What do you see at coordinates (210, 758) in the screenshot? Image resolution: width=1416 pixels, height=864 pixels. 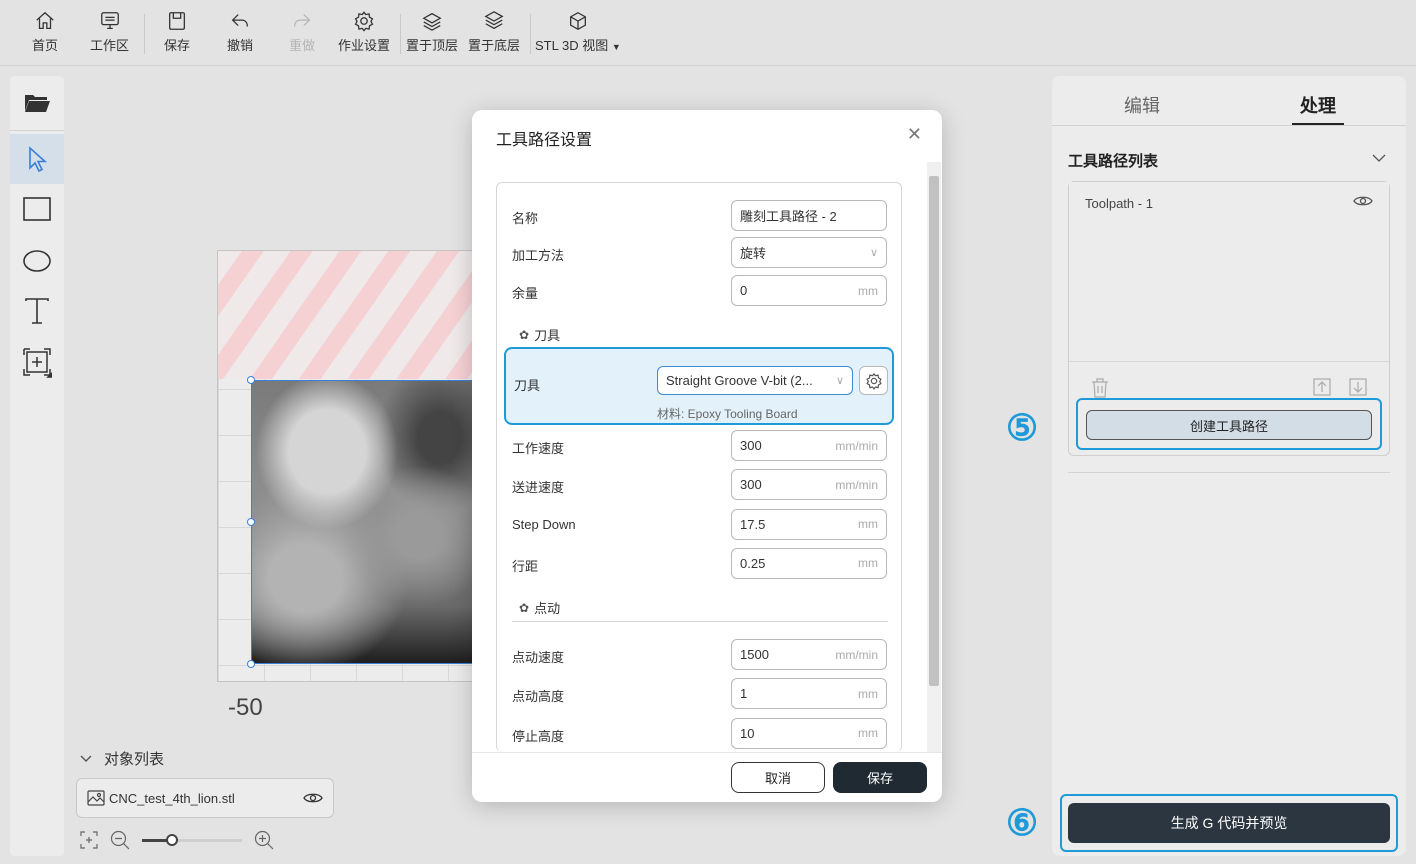 I see `object-list-header: 对象列表` at bounding box center [210, 758].